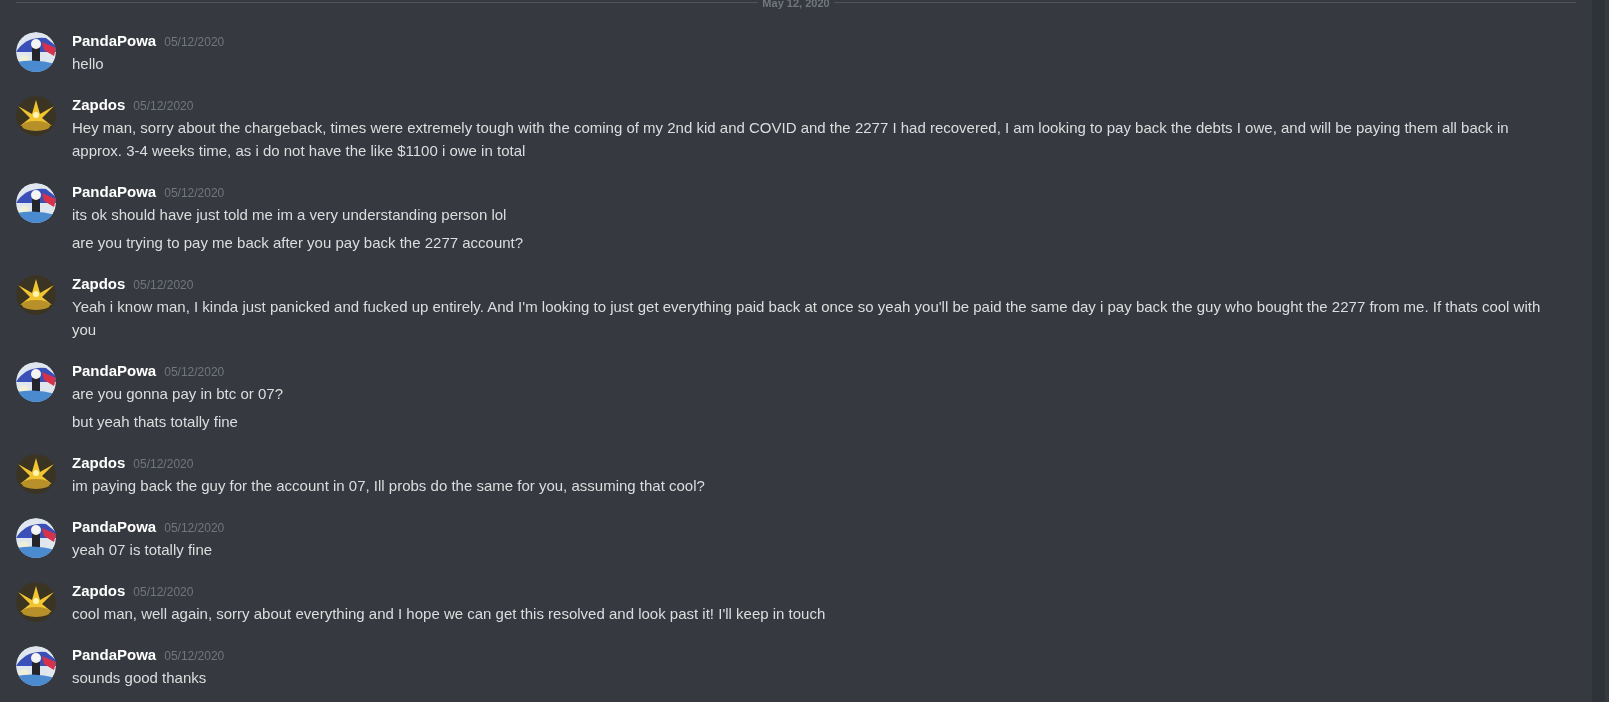  What do you see at coordinates (290, 215) in the screenshot?
I see `message-text: its ok should have just told me im a very understanding person lol` at bounding box center [290, 215].